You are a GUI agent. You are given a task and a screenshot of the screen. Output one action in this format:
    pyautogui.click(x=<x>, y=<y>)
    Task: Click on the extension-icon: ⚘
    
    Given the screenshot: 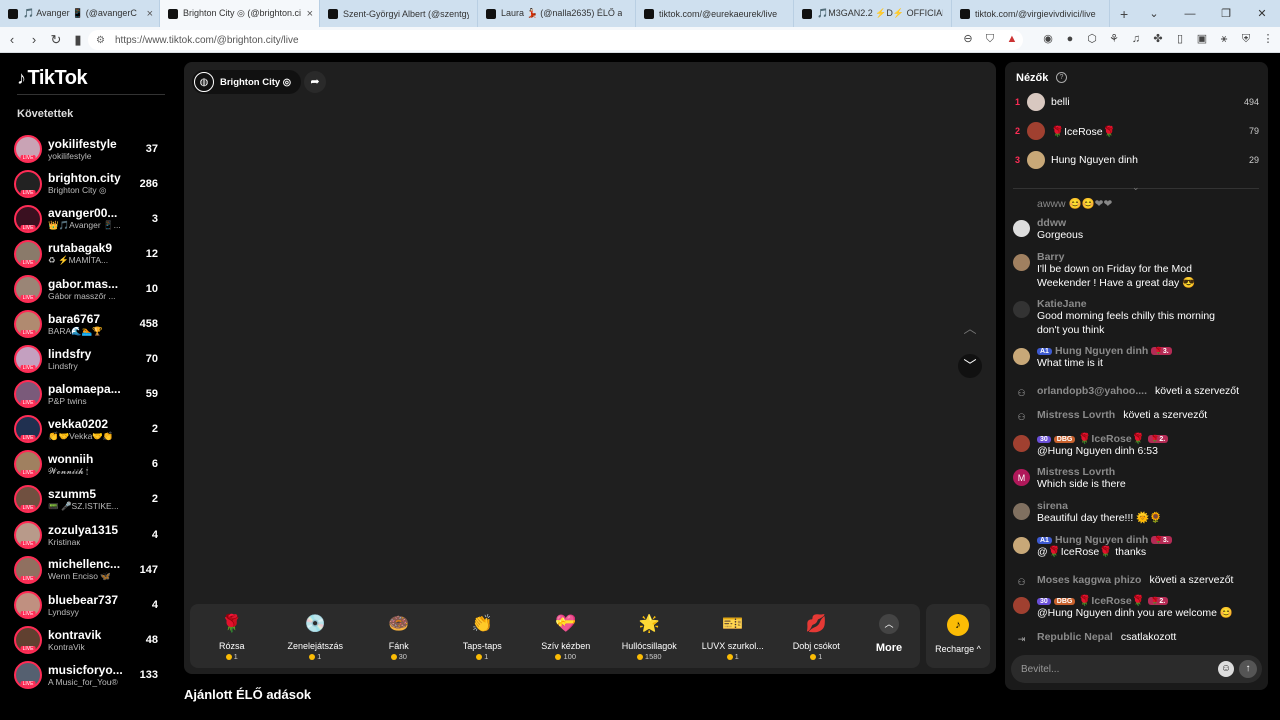 What is the action you would take?
    pyautogui.click(x=1114, y=39)
    